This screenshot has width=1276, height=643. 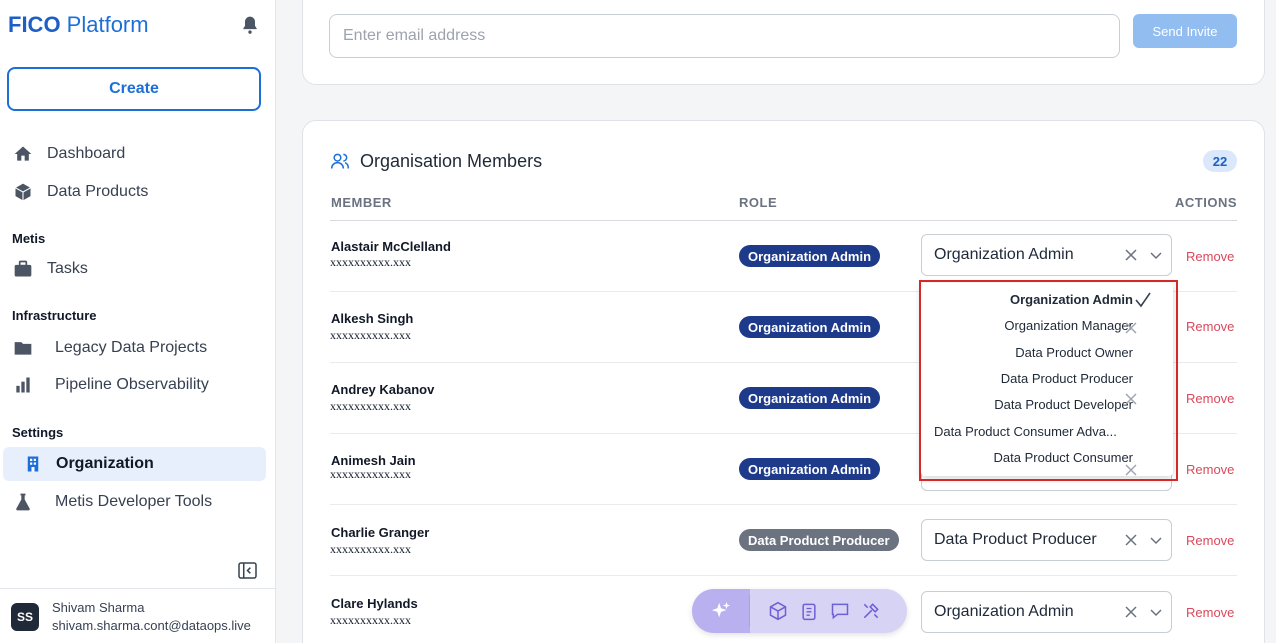 What do you see at coordinates (340, 161) in the screenshot?
I see `users-icon` at bounding box center [340, 161].